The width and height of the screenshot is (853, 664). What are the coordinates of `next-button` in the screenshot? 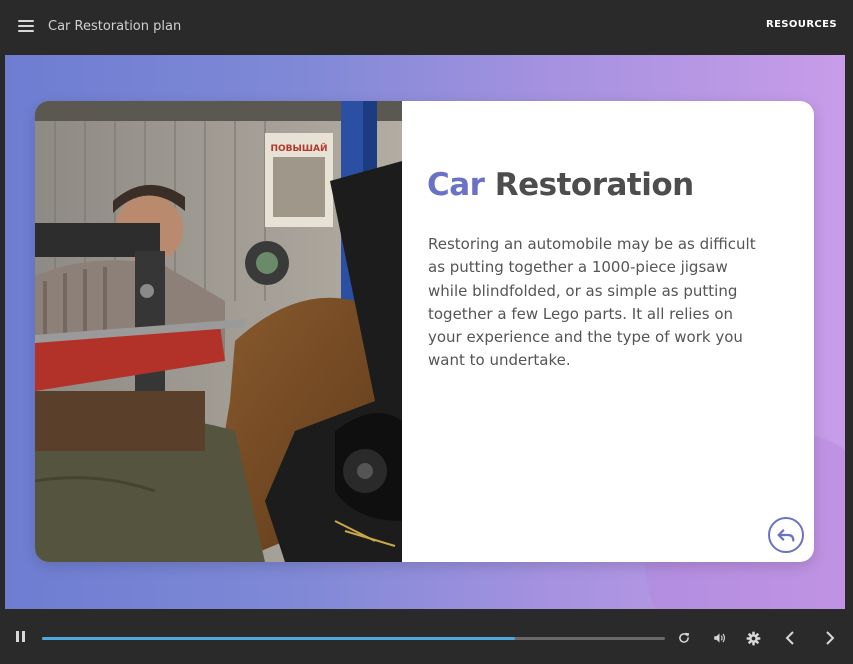 It's located at (830, 638).